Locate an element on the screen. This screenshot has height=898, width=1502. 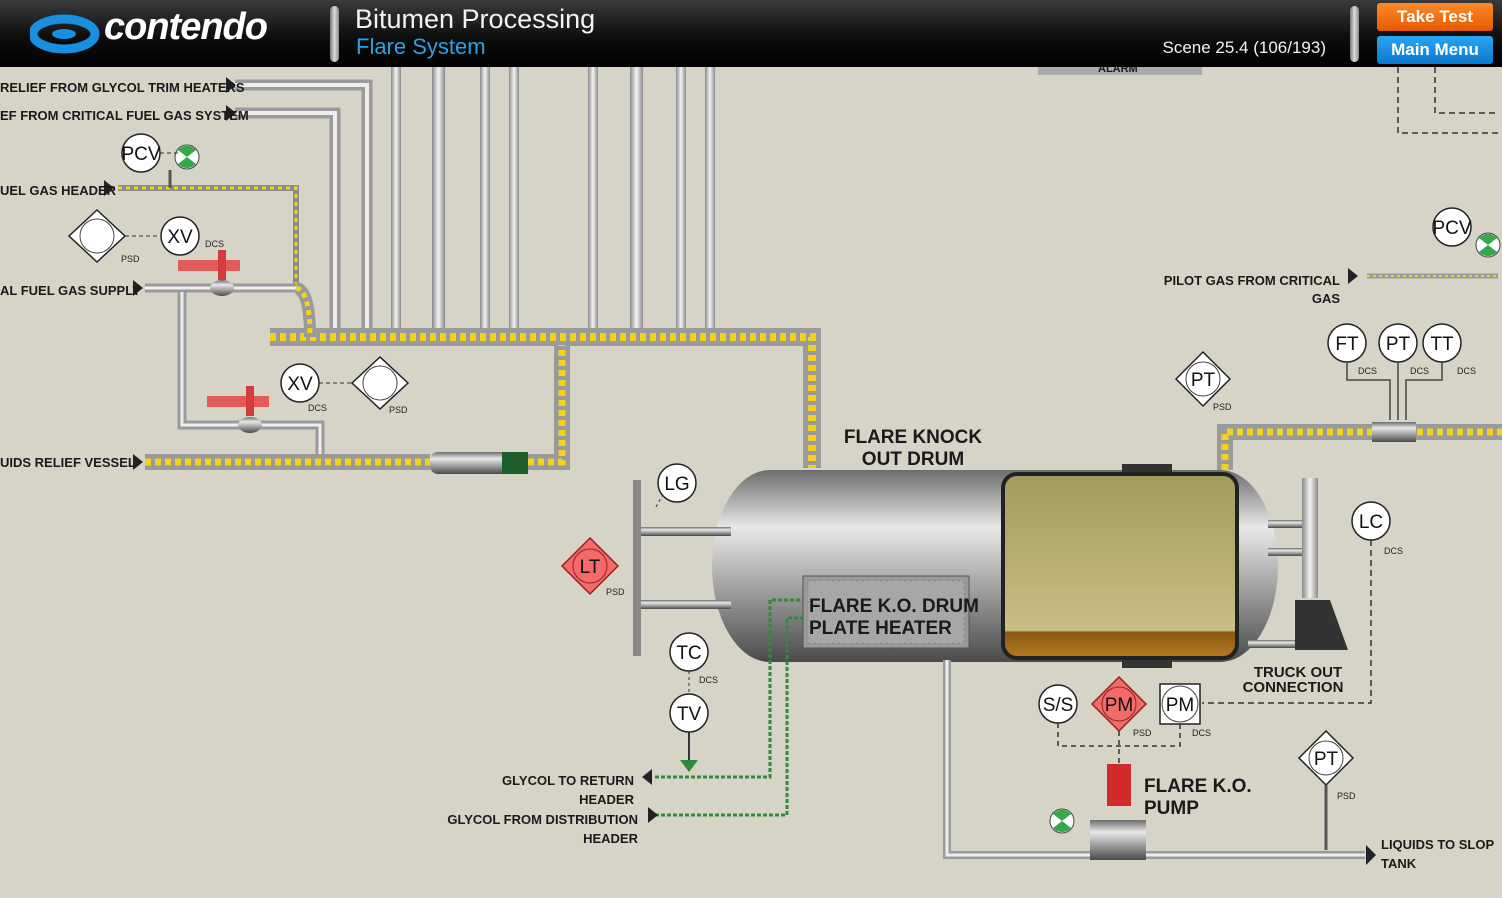
svg-text: TV is located at coordinates (689, 714).